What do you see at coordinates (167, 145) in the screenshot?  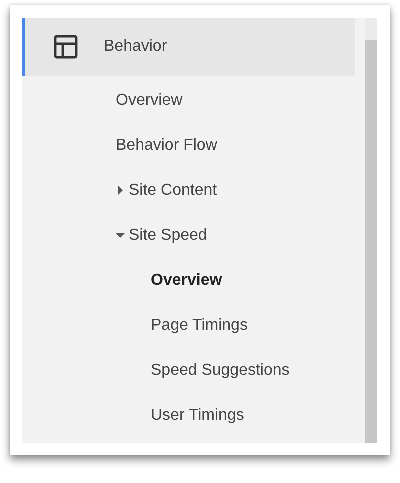 I see `nav-item: Behavior Flow` at bounding box center [167, 145].